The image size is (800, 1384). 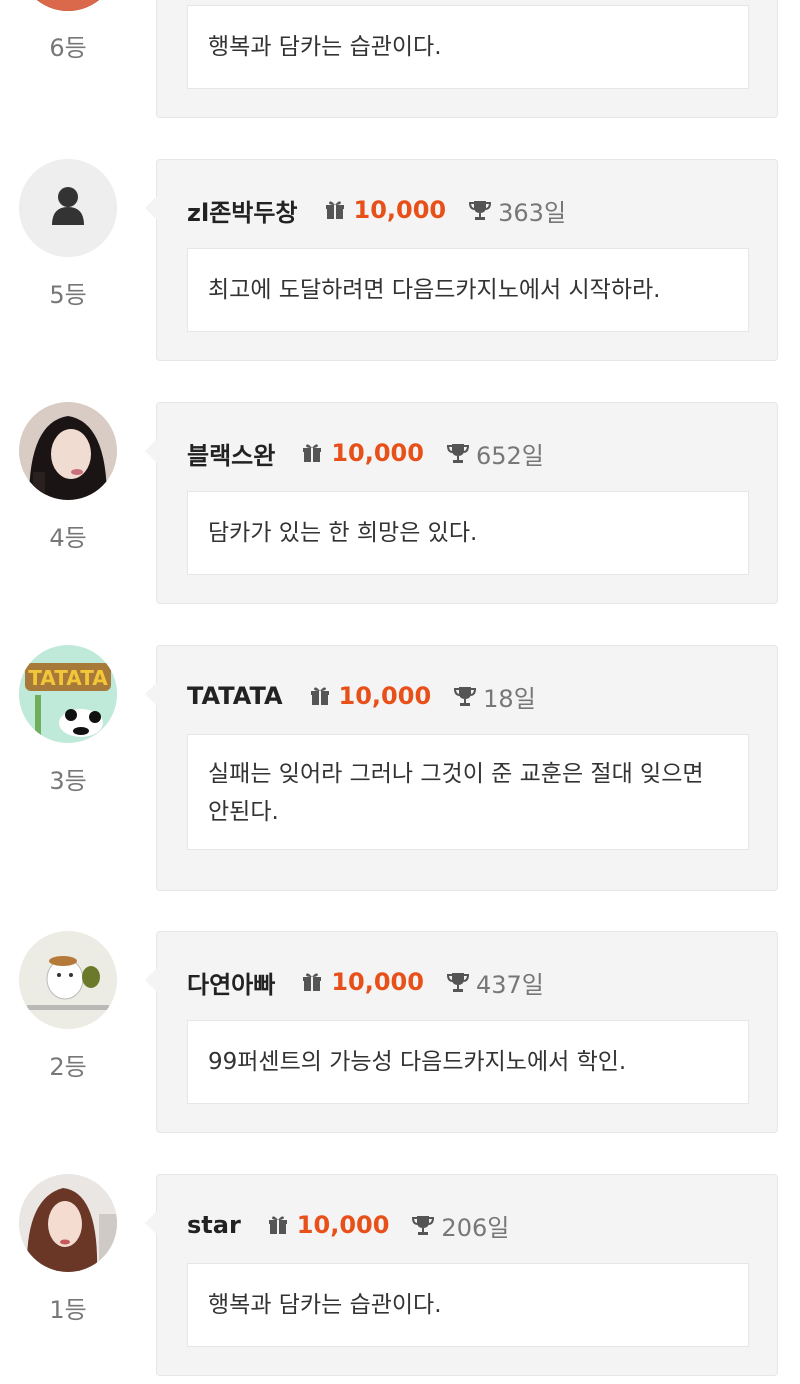 What do you see at coordinates (68, 48) in the screenshot?
I see `rank-label: 6등` at bounding box center [68, 48].